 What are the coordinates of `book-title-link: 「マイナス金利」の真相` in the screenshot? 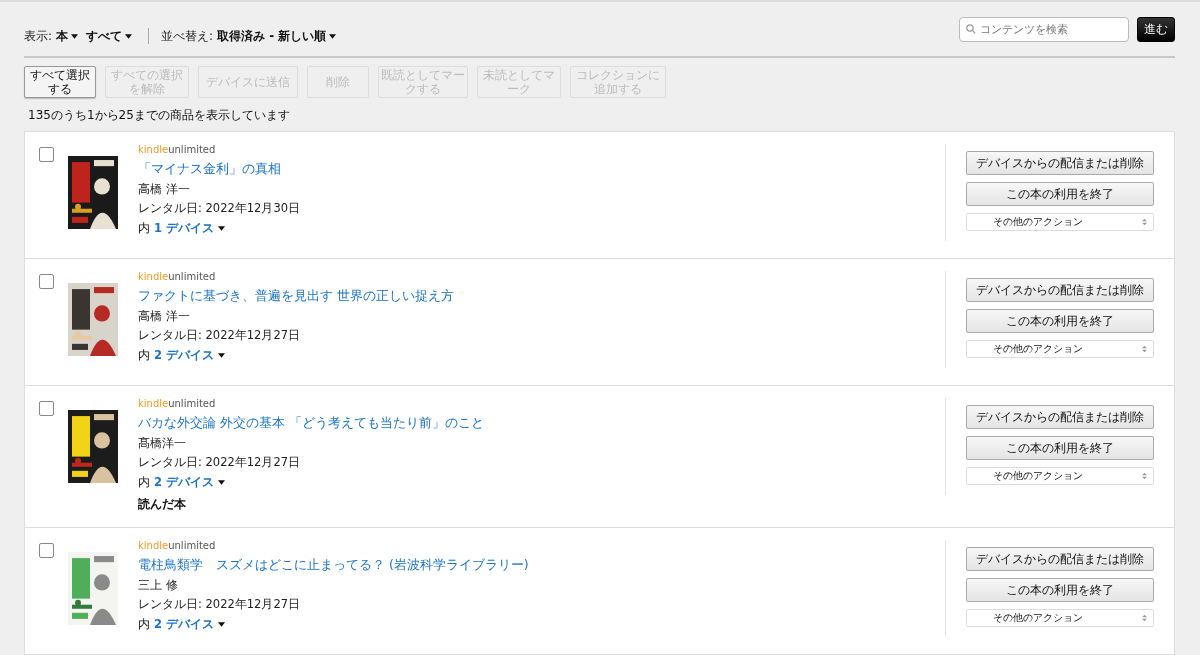 It's located at (219, 169).